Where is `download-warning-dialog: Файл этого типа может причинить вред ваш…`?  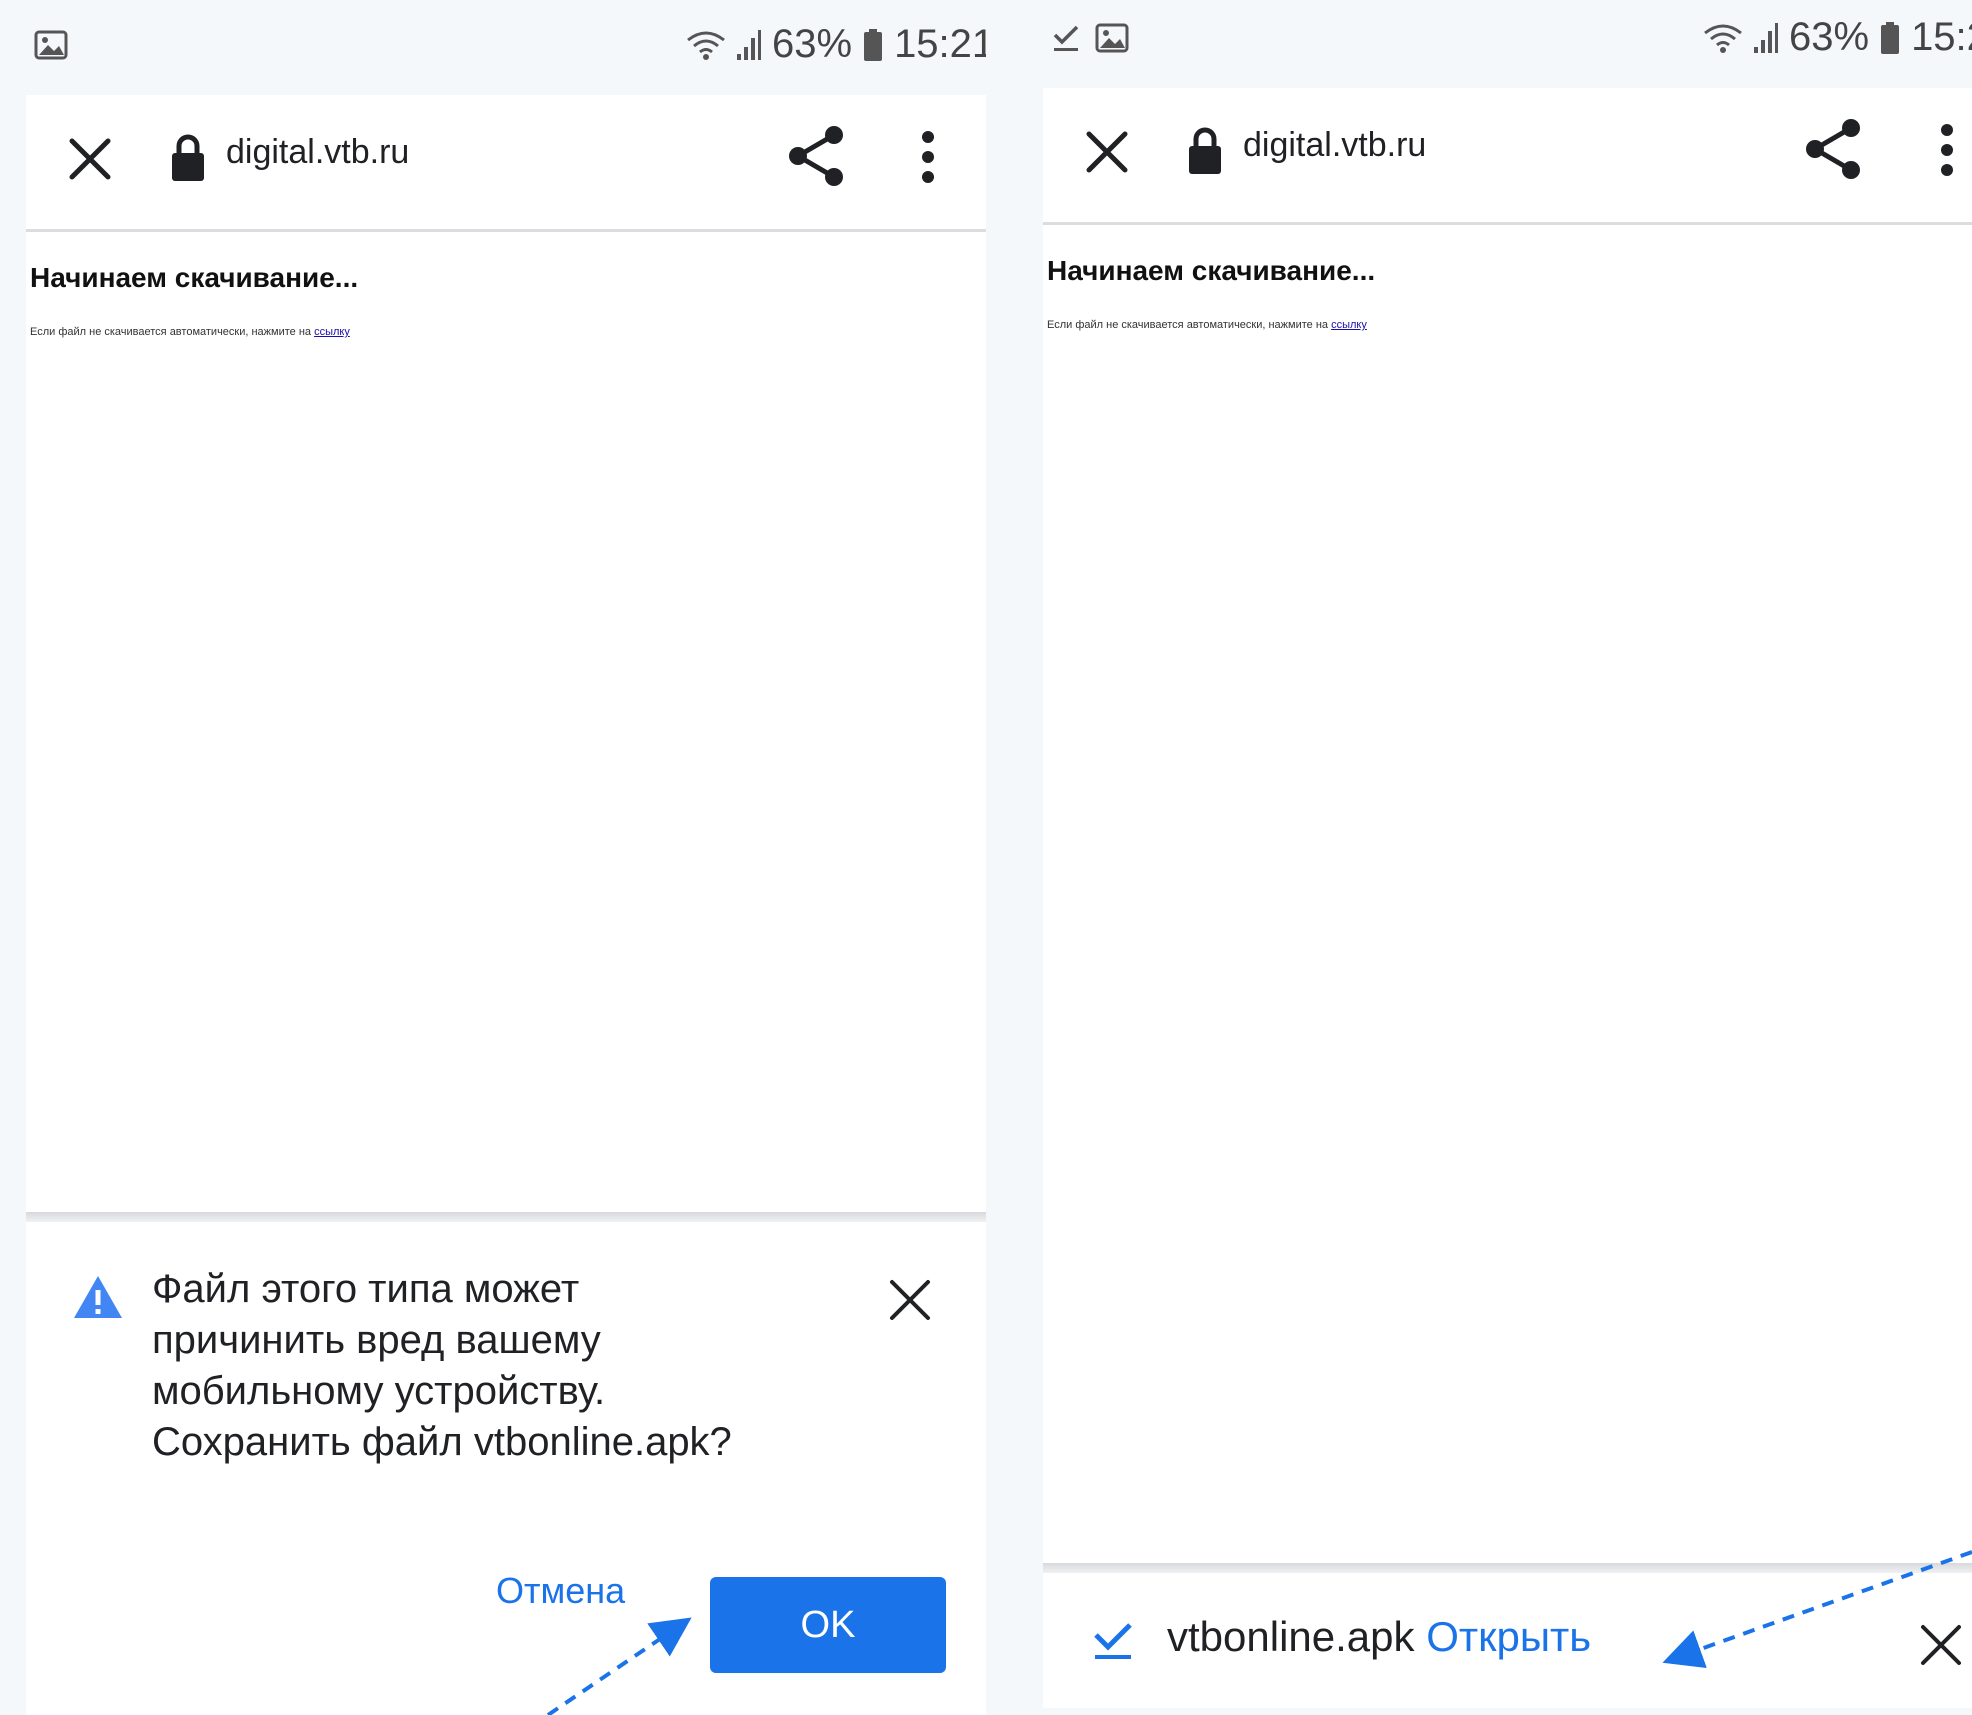
download-warning-dialog: Файл этого типа может причинить вред ваш… is located at coordinates (506, 1468).